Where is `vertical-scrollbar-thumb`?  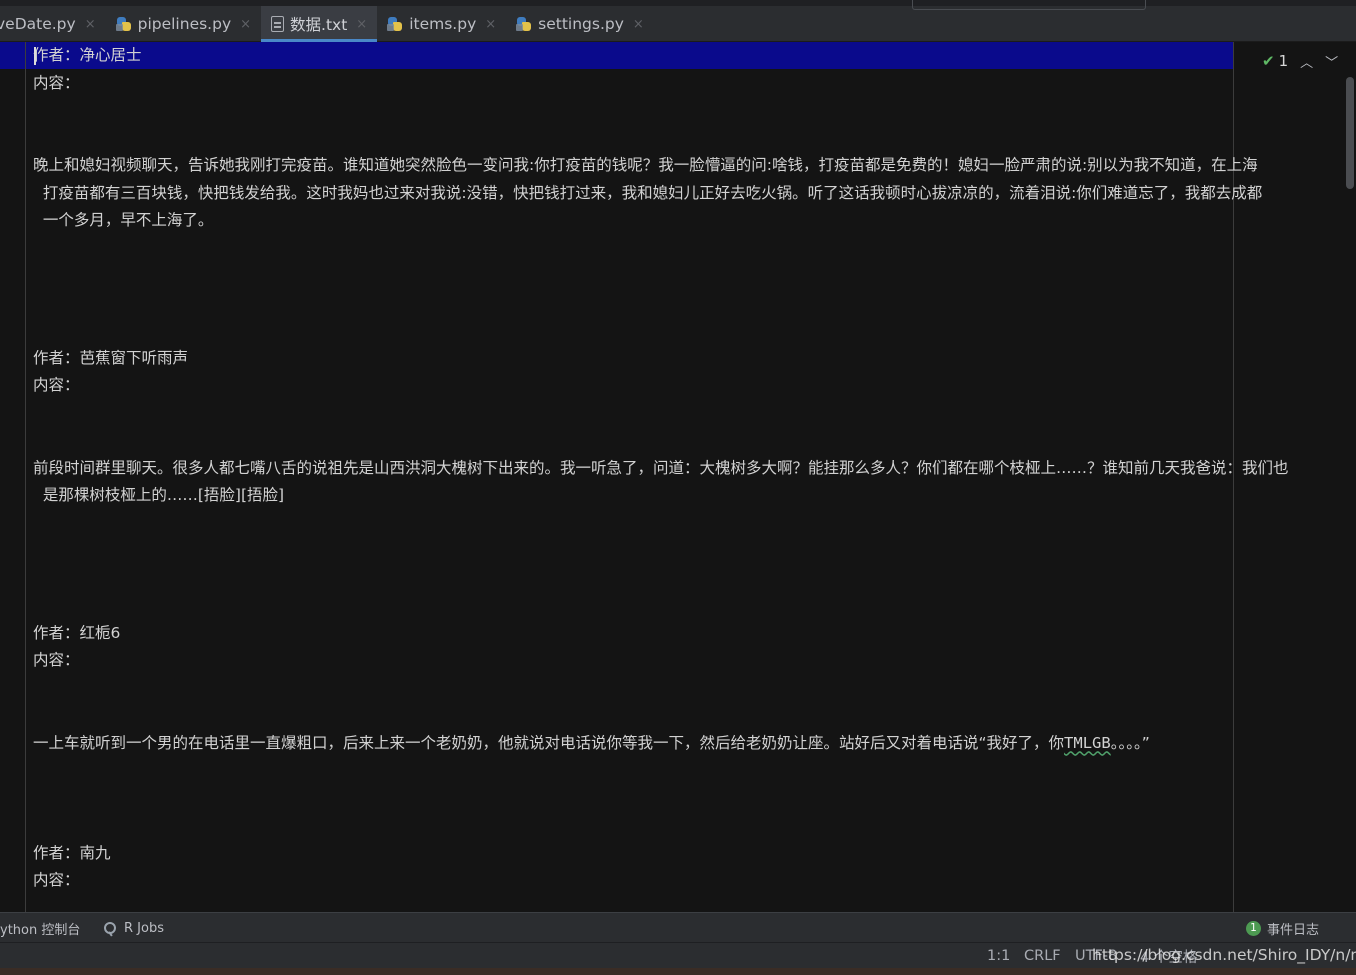
vertical-scrollbar-thumb is located at coordinates (1350, 133).